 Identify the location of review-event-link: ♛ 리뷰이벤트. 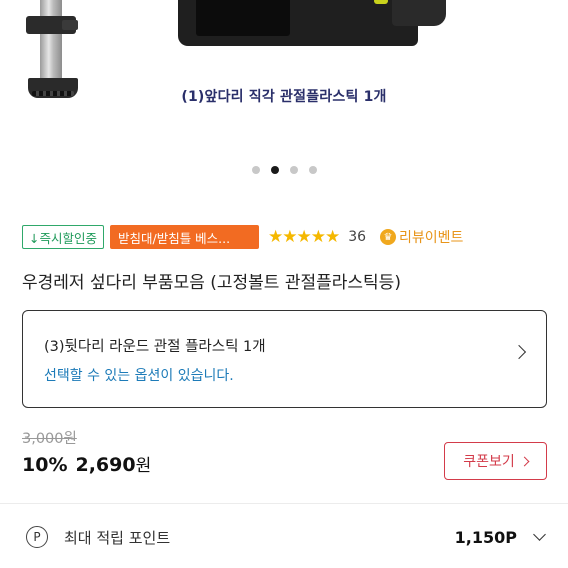
(421, 237).